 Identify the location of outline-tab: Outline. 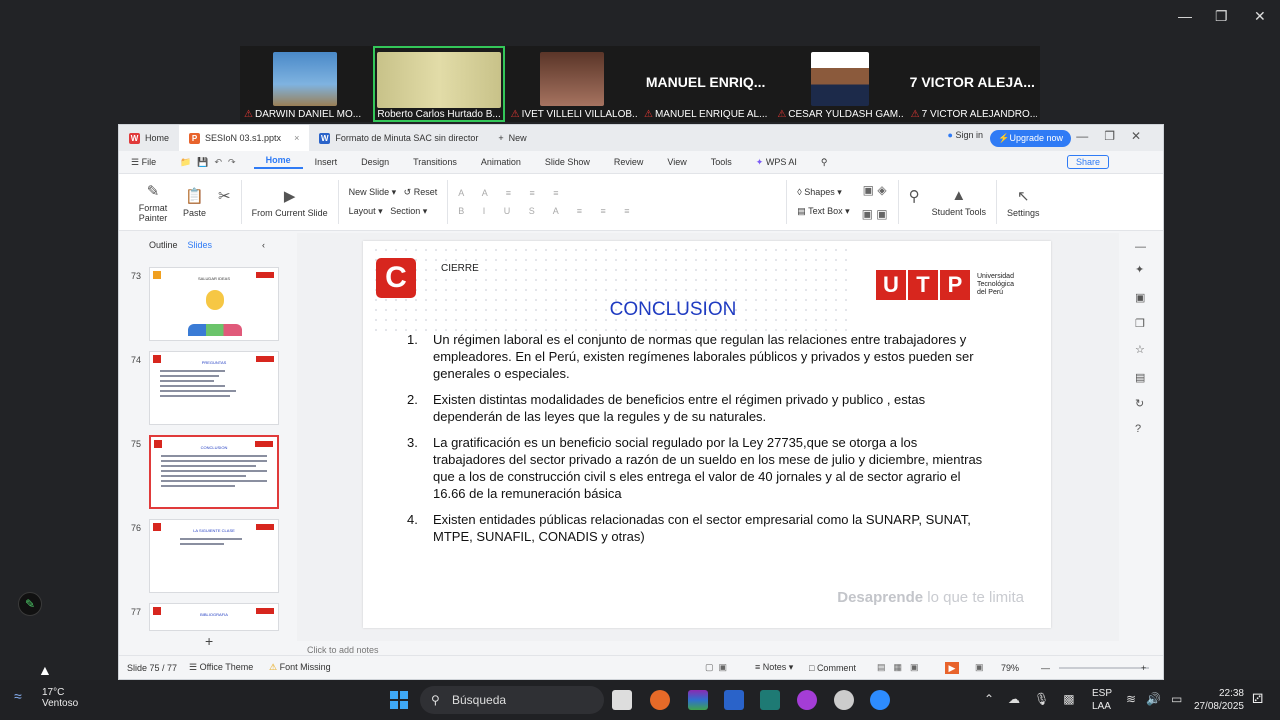
(163, 245).